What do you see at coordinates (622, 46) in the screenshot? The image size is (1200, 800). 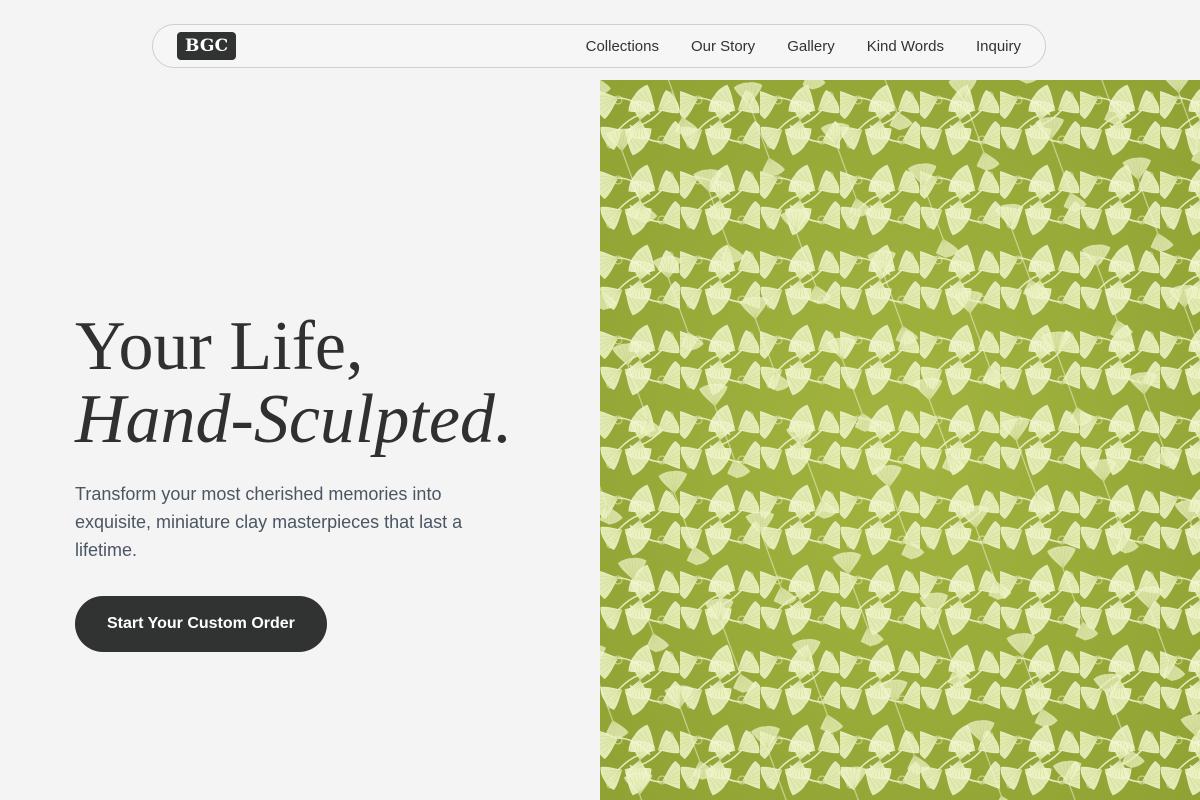 I see `nav-link-collections: Collections` at bounding box center [622, 46].